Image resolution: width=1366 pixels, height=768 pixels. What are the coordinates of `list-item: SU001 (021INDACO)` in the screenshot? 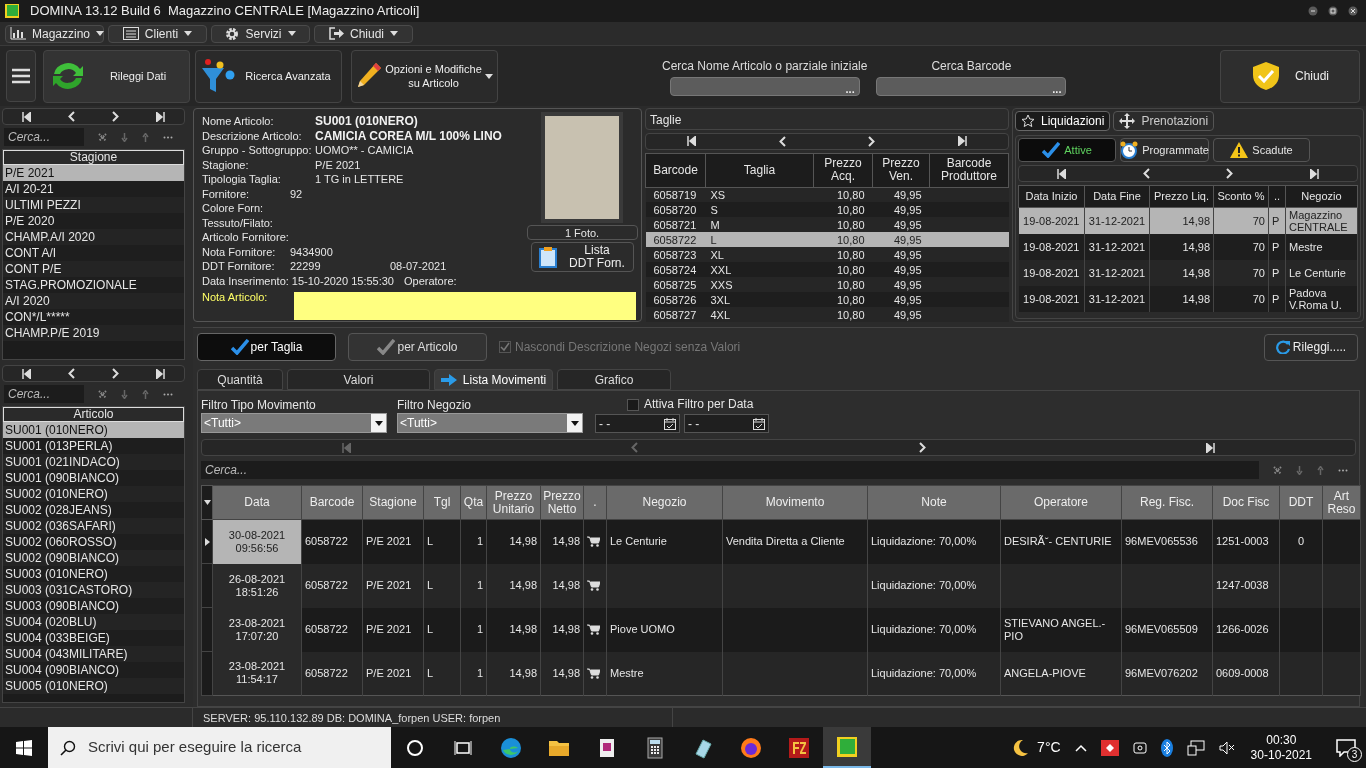 It's located at (93, 462).